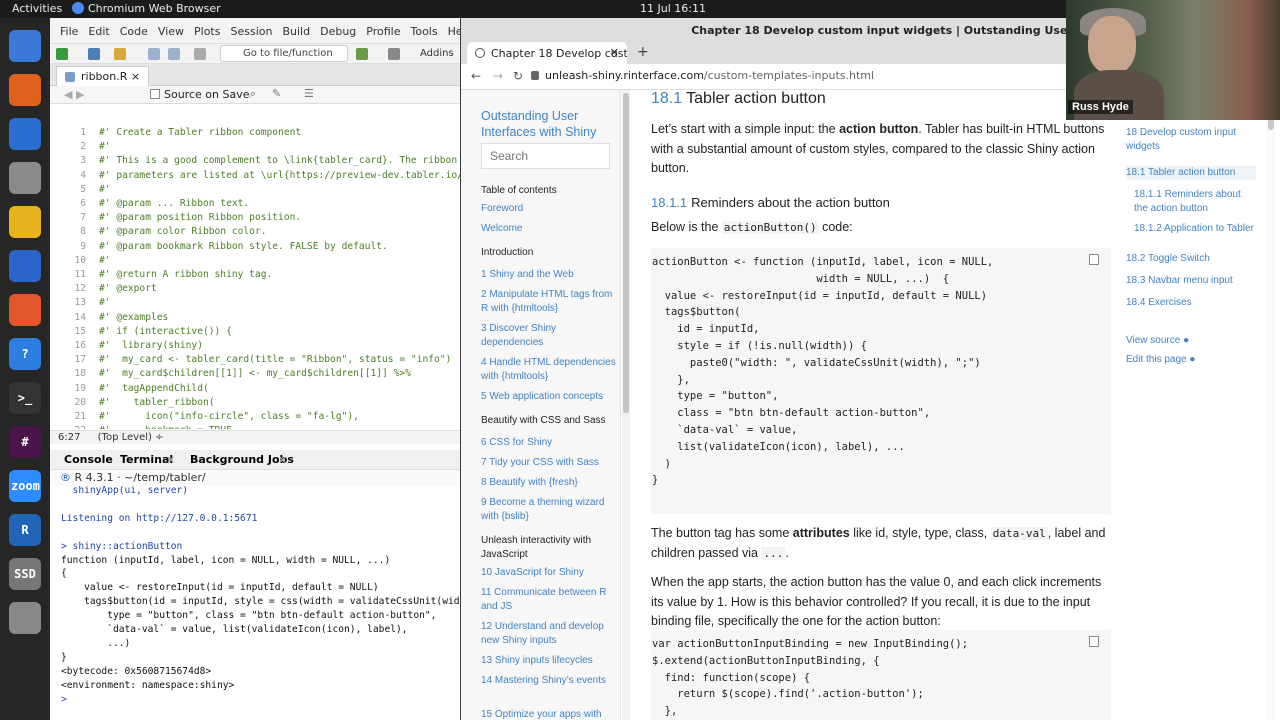  What do you see at coordinates (549, 253) in the screenshot?
I see `toc-part-heading: Introduction` at bounding box center [549, 253].